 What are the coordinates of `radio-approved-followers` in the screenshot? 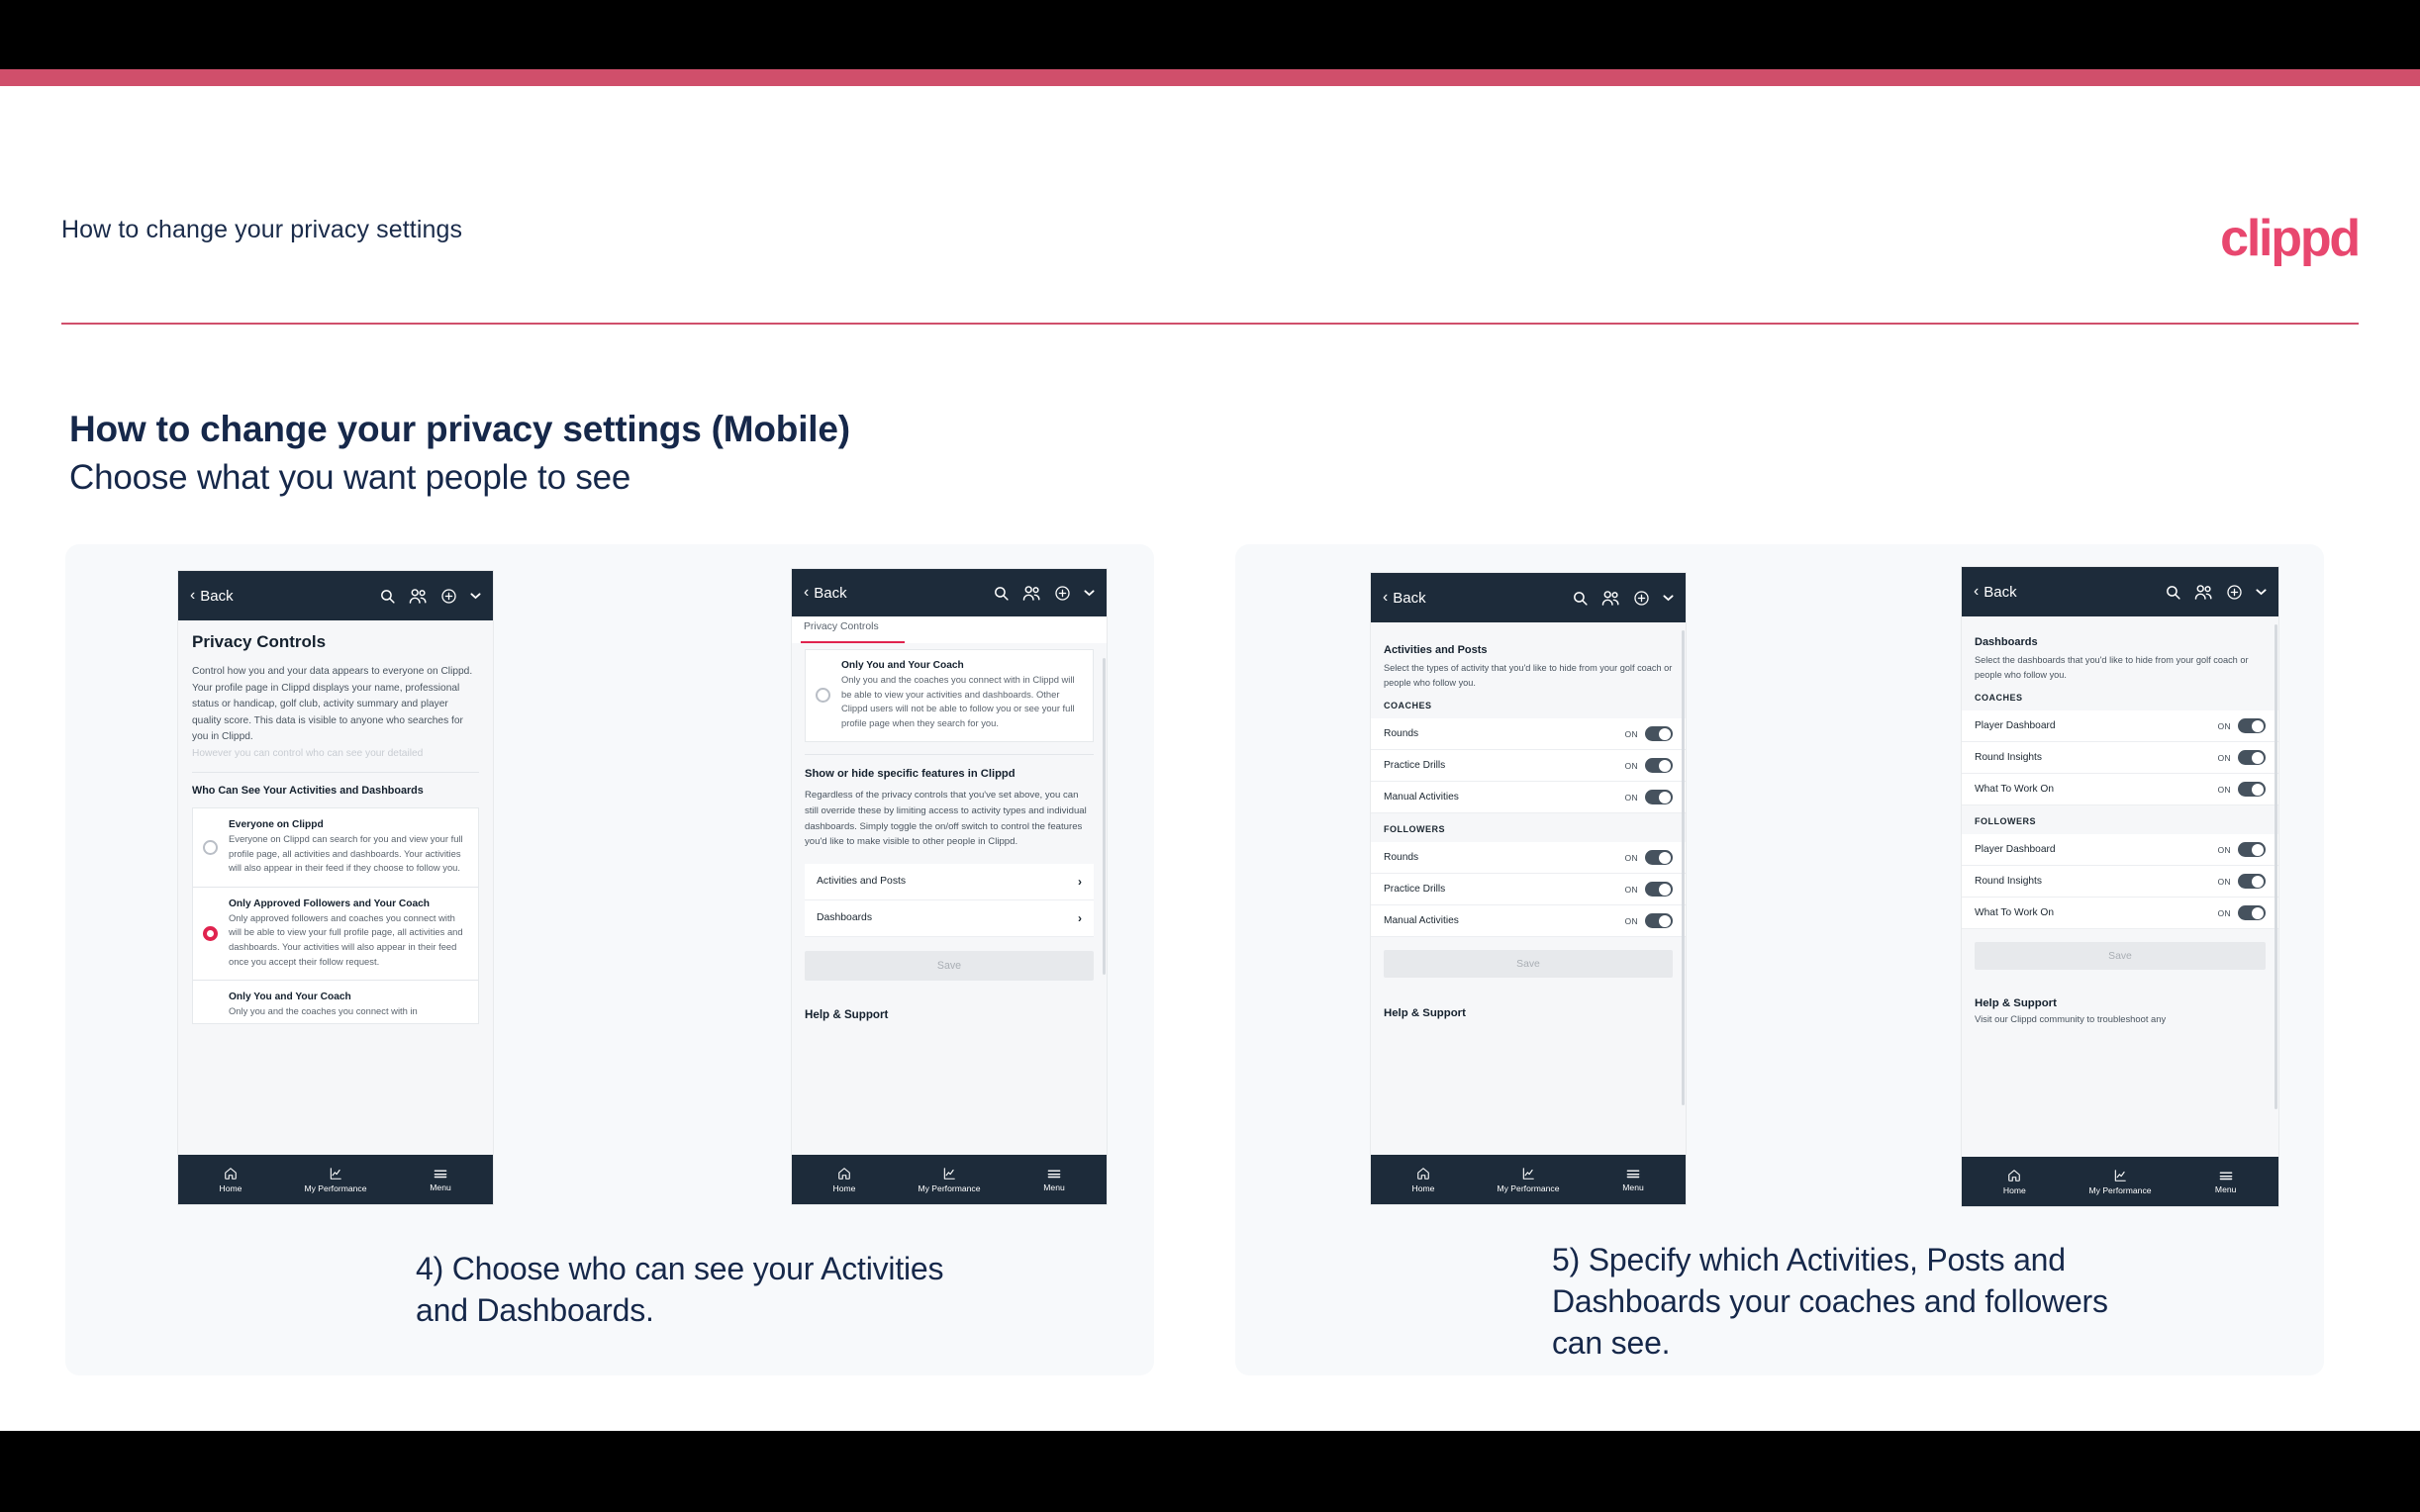 It's located at (210, 933).